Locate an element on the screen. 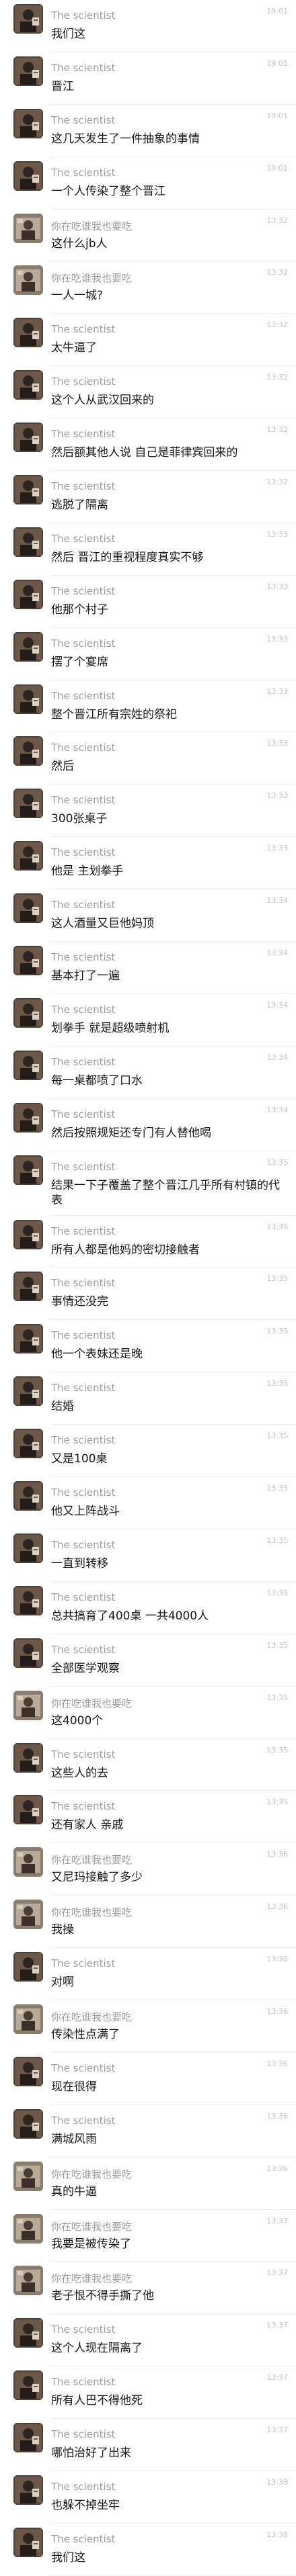 This screenshot has width=296, height=2576. chat-message-40: The scientist 13:36 满城风雨 is located at coordinates (148, 2131).